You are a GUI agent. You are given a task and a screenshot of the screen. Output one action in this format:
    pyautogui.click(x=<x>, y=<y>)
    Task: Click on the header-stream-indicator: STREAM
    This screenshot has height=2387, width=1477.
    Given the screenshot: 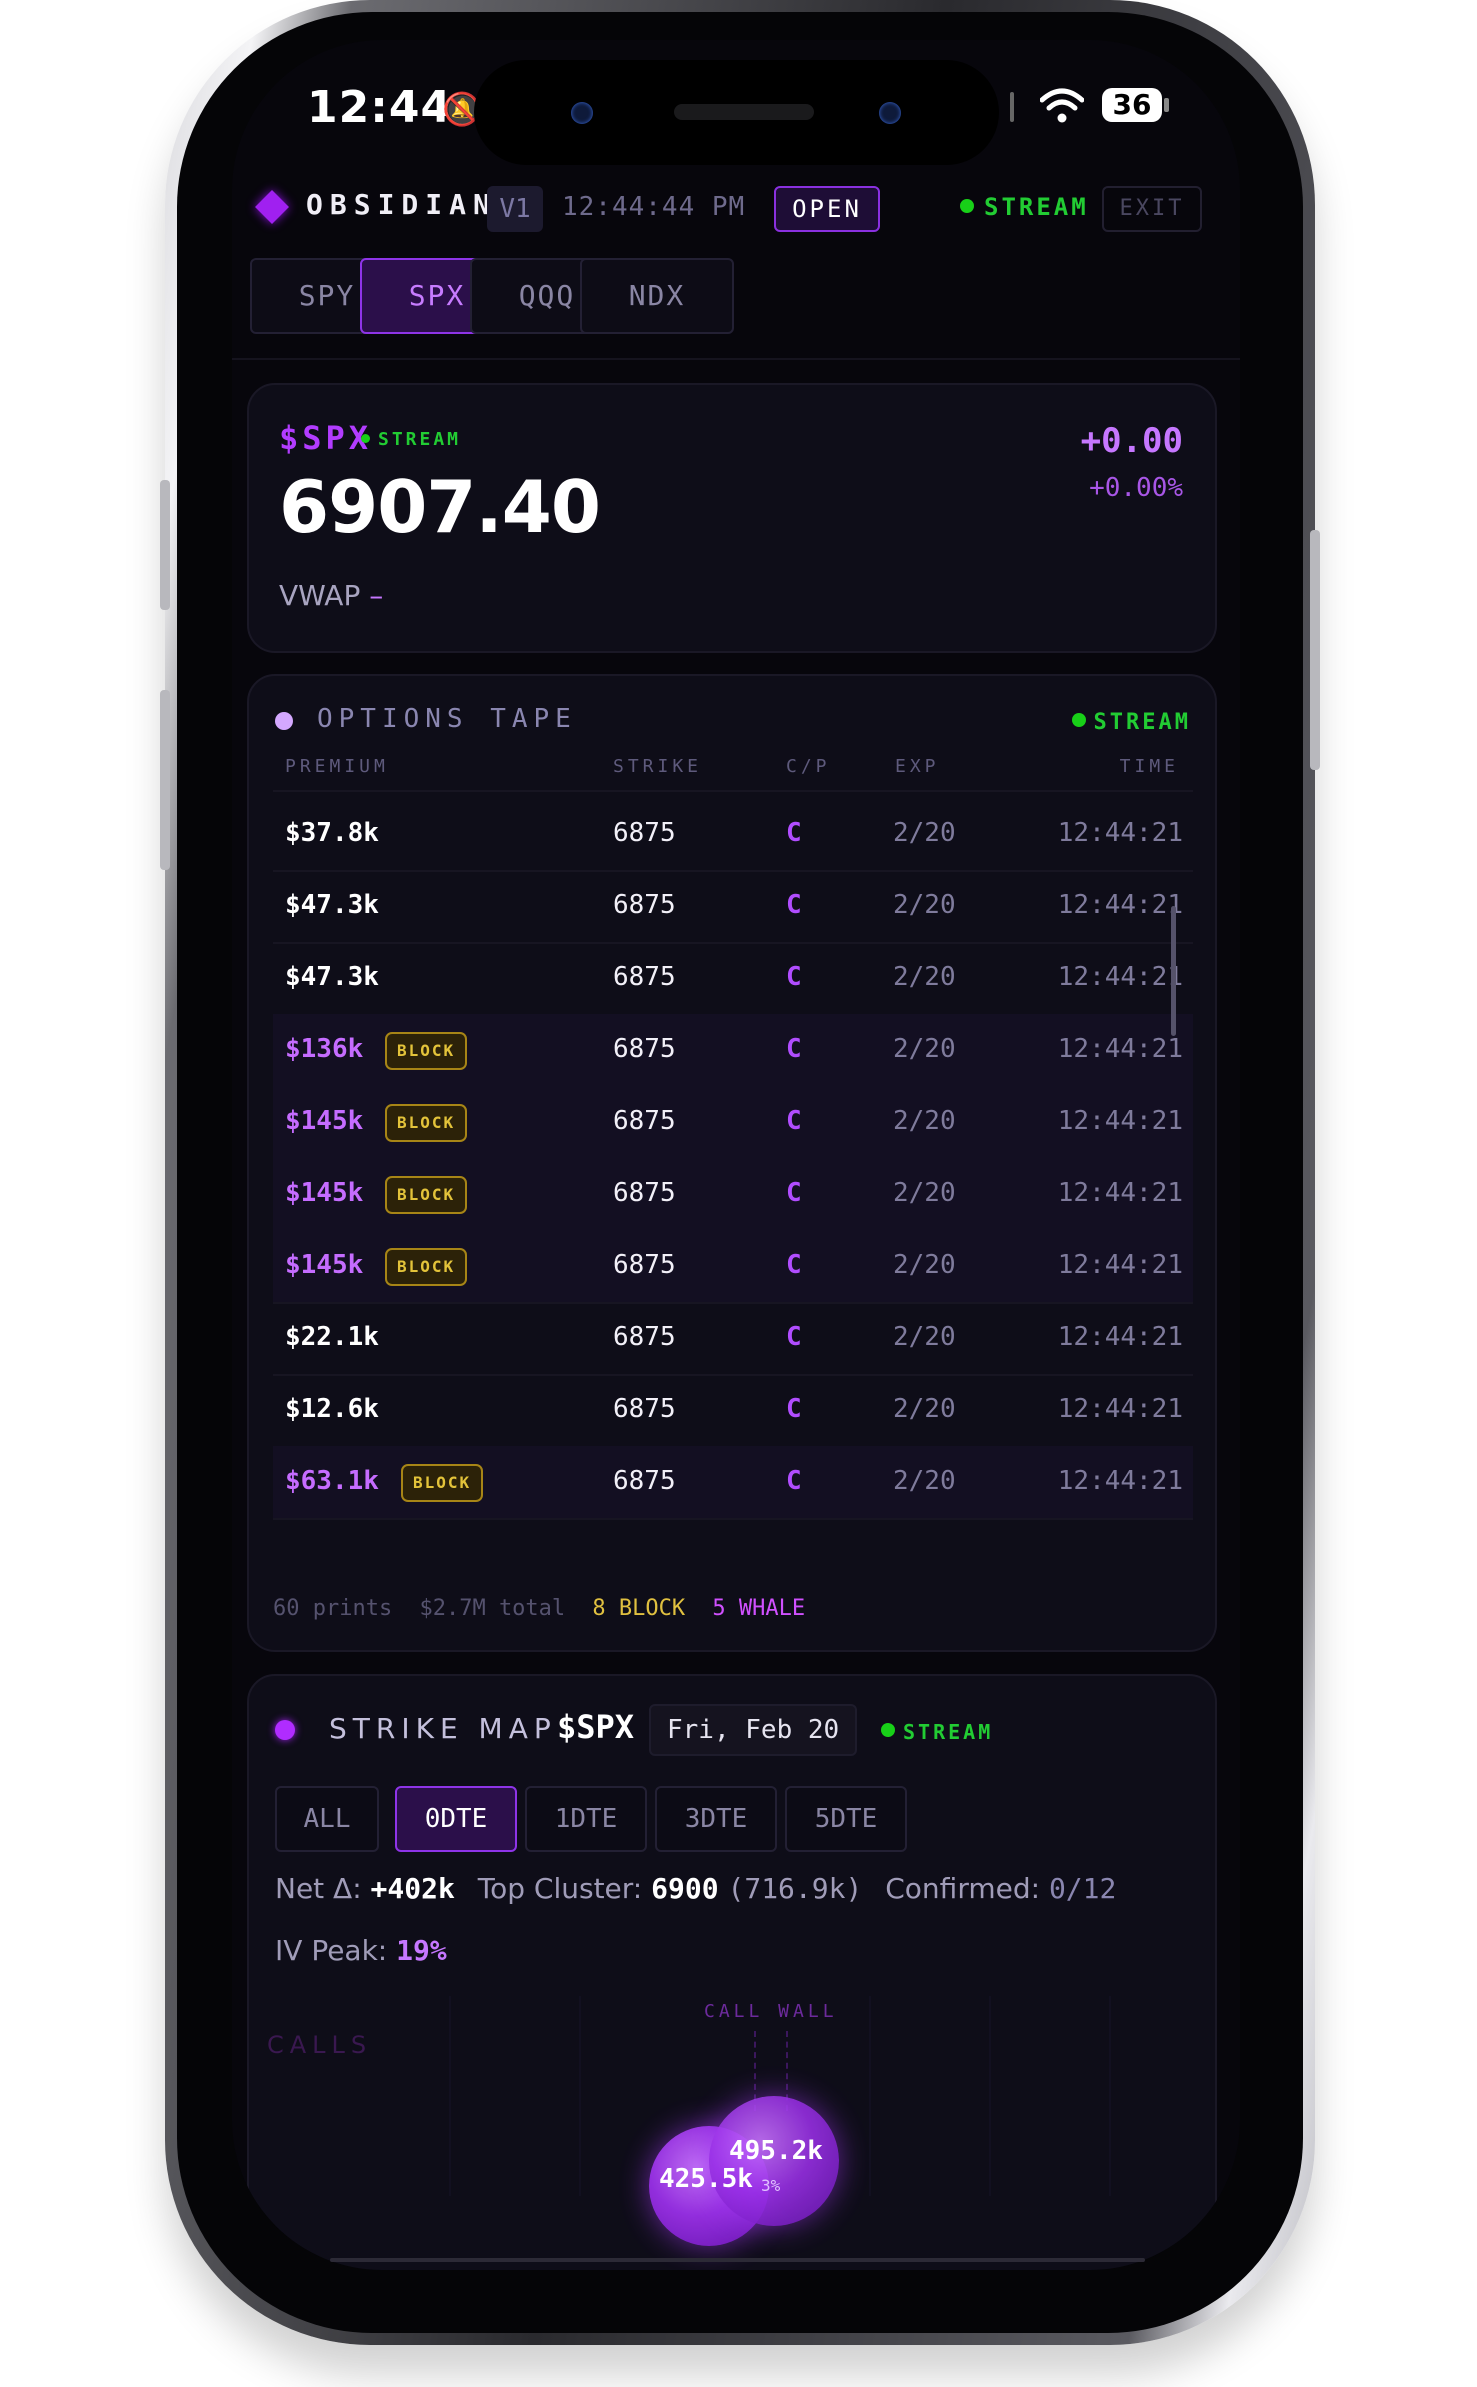 What is the action you would take?
    pyautogui.click(x=1024, y=207)
    